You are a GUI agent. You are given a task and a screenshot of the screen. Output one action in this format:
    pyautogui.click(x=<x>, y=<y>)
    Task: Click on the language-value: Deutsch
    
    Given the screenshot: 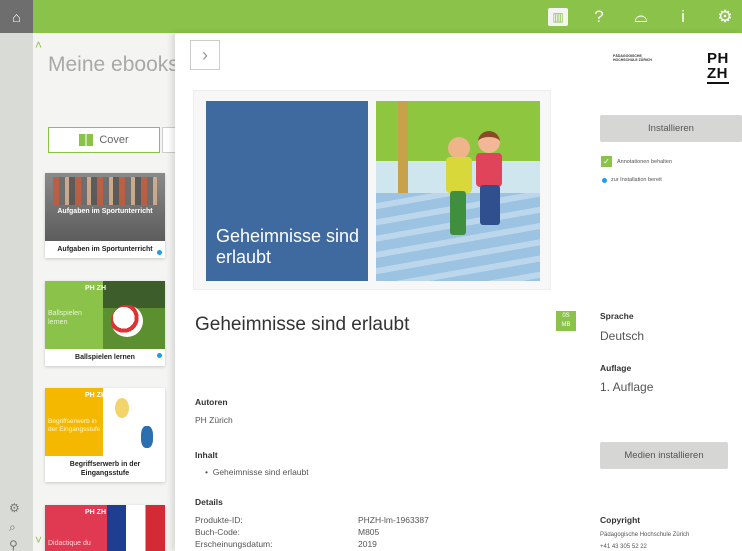 What is the action you would take?
    pyautogui.click(x=622, y=336)
    